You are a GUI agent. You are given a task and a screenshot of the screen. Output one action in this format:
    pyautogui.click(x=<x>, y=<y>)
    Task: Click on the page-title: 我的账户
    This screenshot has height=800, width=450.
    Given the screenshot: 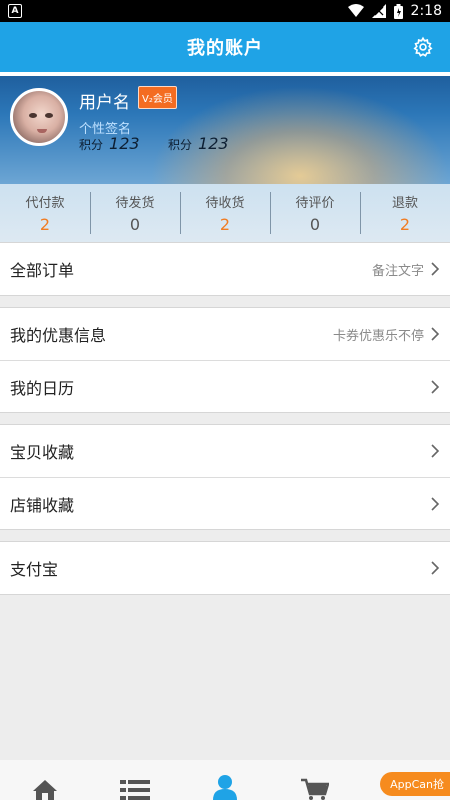 What is the action you would take?
    pyautogui.click(x=225, y=48)
    